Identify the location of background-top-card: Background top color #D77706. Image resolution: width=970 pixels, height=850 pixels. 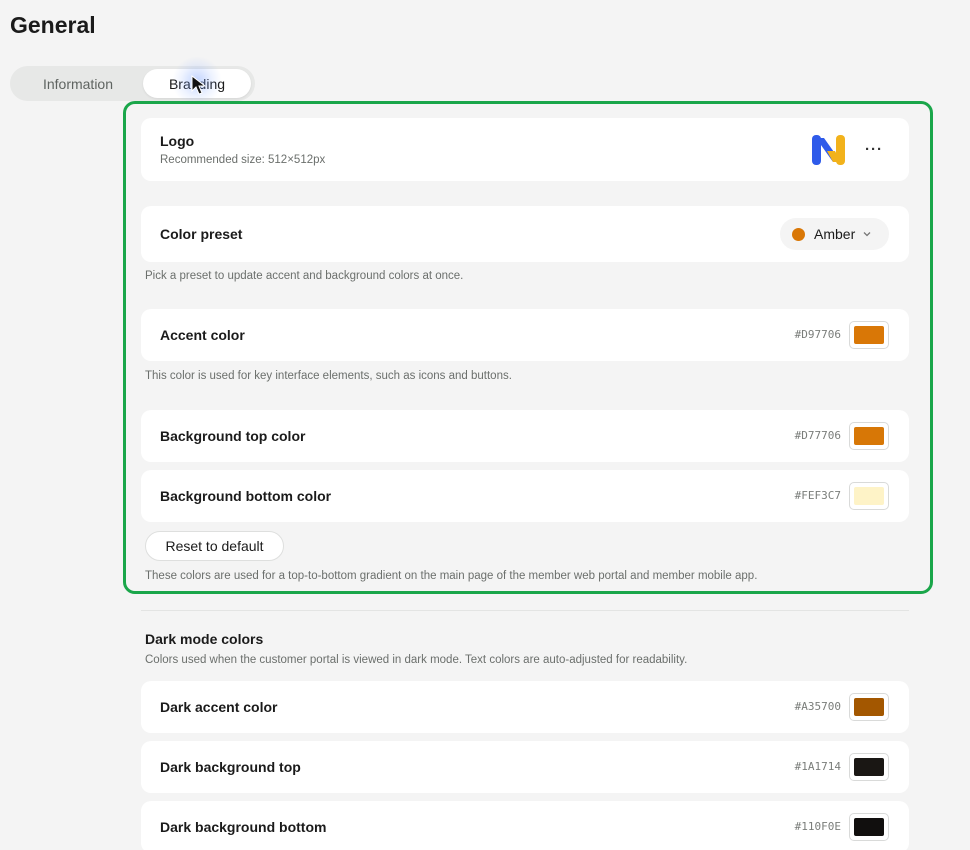
(525, 436).